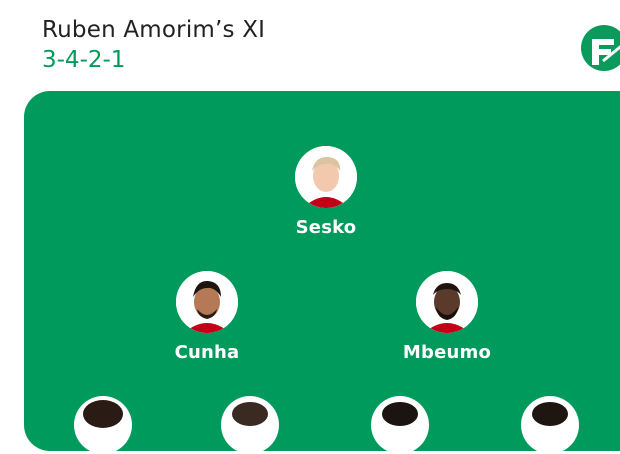  I want to click on player-name: Cunha, so click(207, 352).